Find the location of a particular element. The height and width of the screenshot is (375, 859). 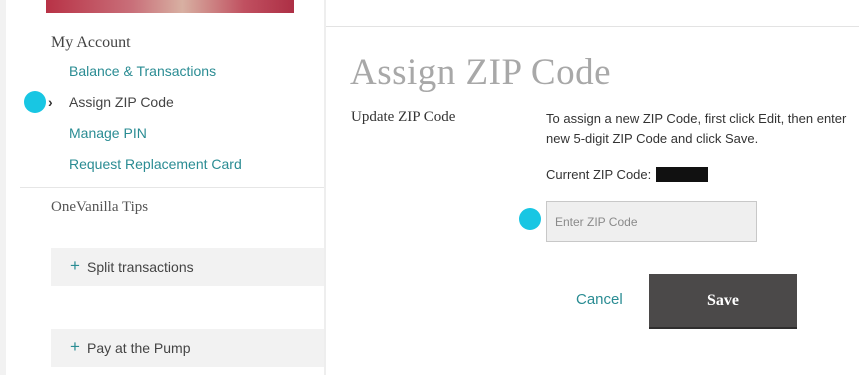

current-zip-code: Current ZIP Code: is located at coordinates (627, 174).